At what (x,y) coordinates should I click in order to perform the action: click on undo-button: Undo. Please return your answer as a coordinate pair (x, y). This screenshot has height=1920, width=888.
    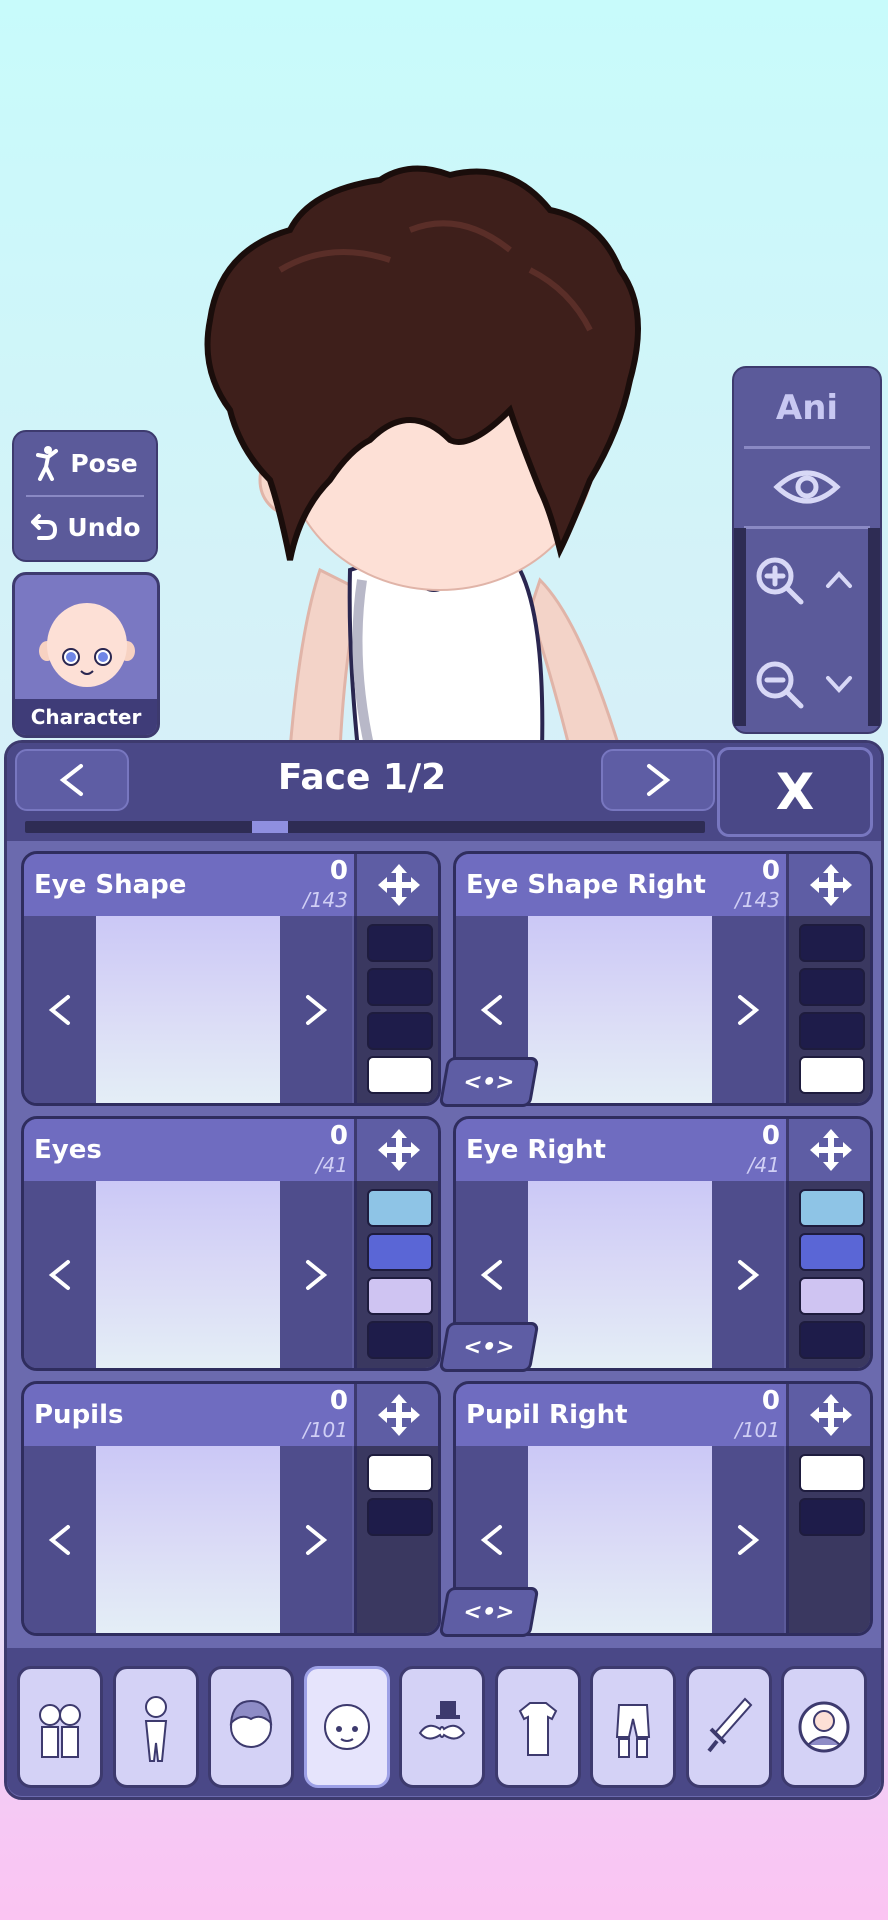
    Looking at the image, I should click on (85, 527).